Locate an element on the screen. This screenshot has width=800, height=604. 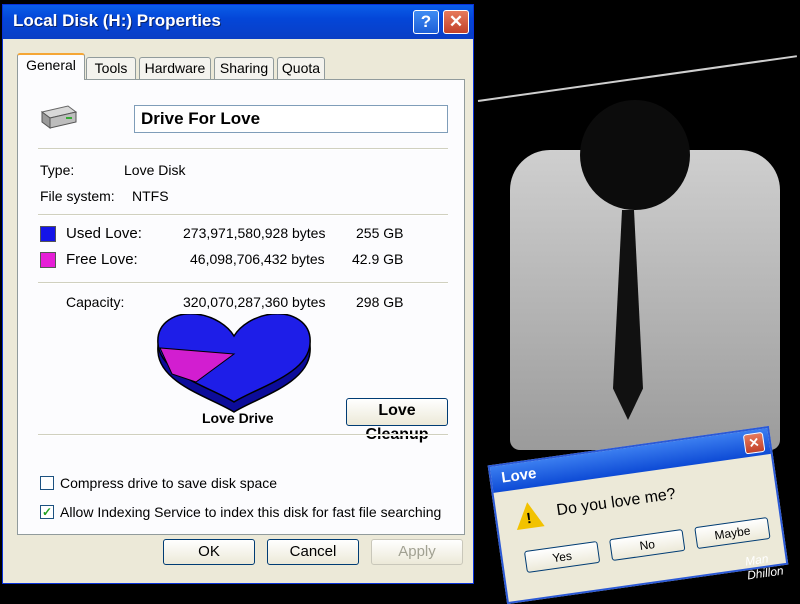
person-head is located at coordinates (635, 155).